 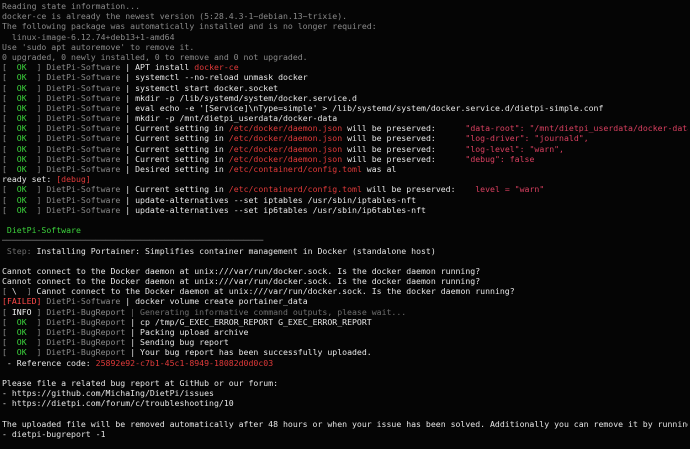 I want to click on line-segment: /etc/containerd/config.toml, so click(x=295, y=189).